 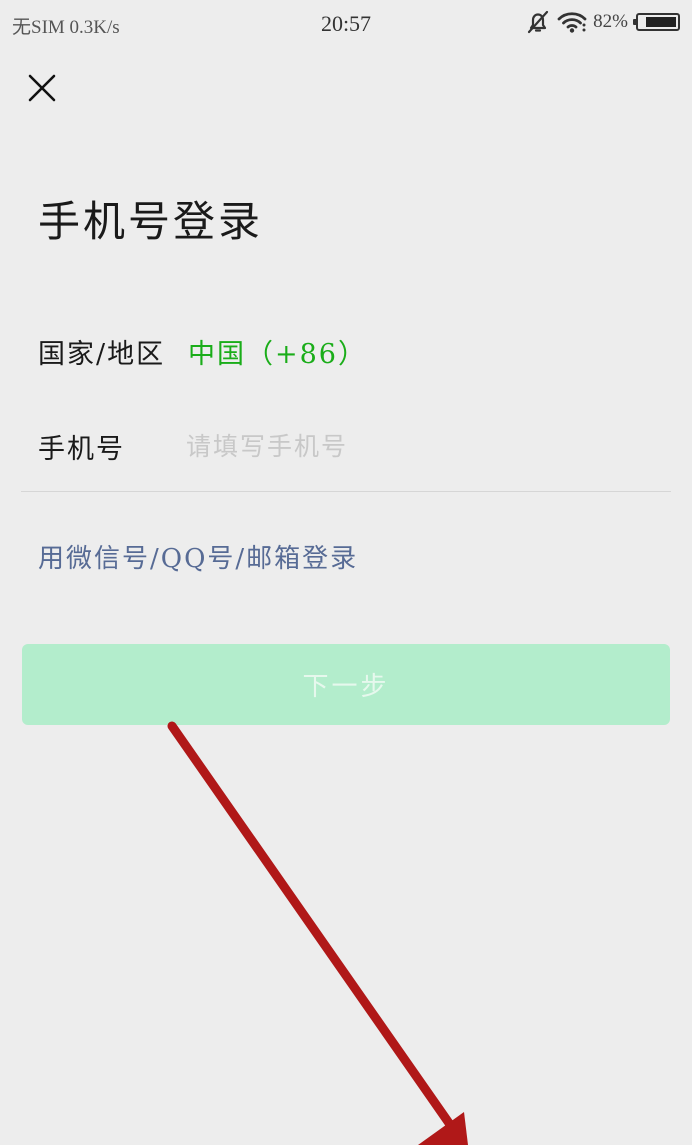 What do you see at coordinates (346, 684) in the screenshot?
I see `next-button: 下一步` at bounding box center [346, 684].